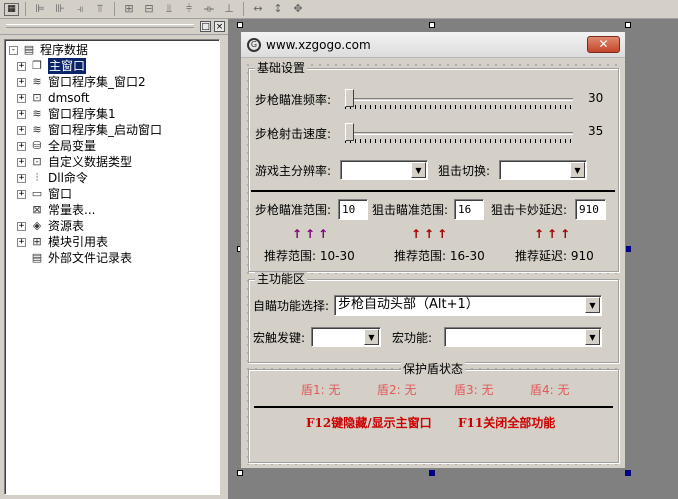  Describe the element at coordinates (469, 209) in the screenshot. I see `sniper-range-input: 16` at that location.